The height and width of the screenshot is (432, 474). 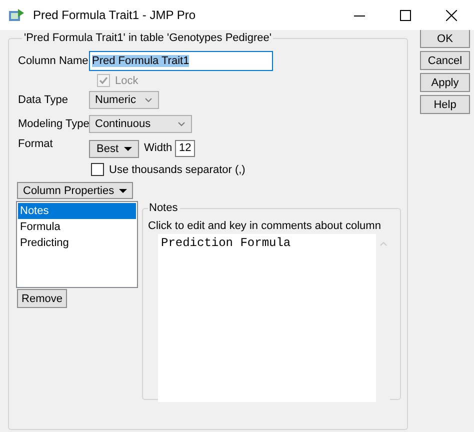 I want to click on field-label: Format, so click(x=36, y=144).